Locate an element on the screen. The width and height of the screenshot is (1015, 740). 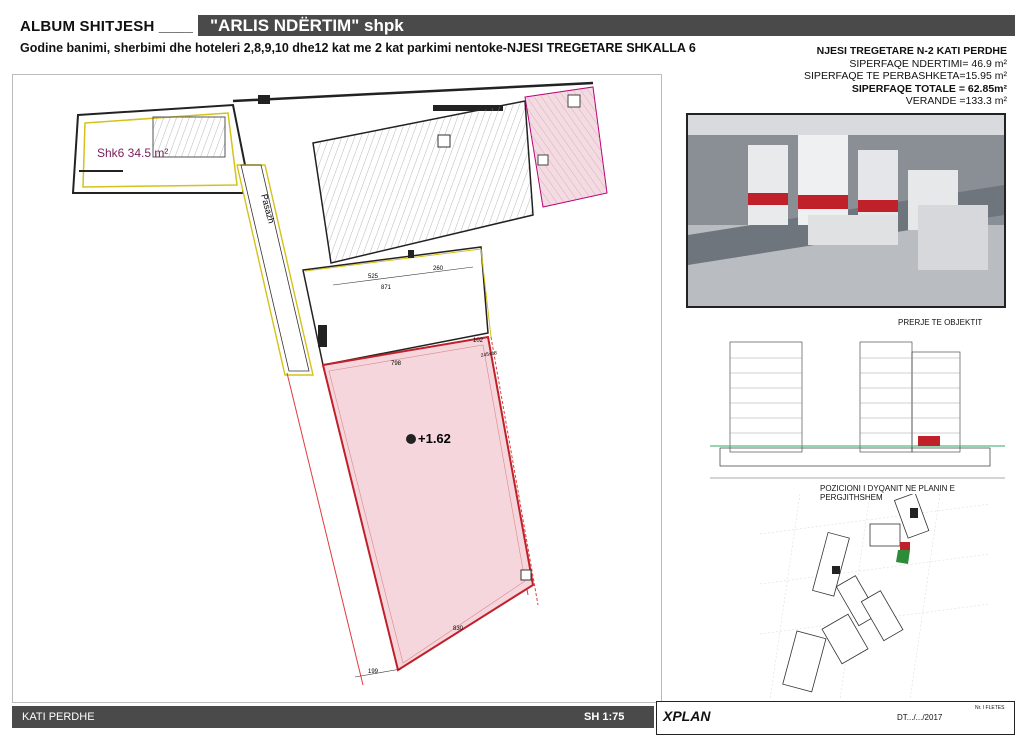
section-drawing is located at coordinates (857, 406).